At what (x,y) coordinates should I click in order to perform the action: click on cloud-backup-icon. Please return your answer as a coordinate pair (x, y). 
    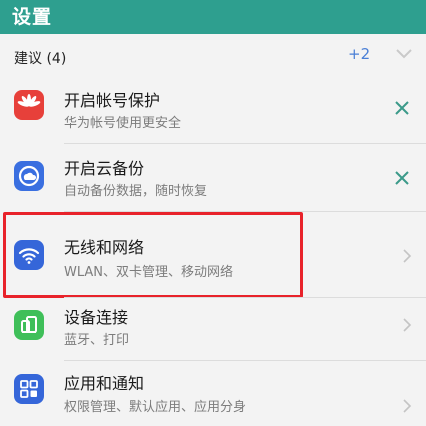
    Looking at the image, I should click on (29, 176).